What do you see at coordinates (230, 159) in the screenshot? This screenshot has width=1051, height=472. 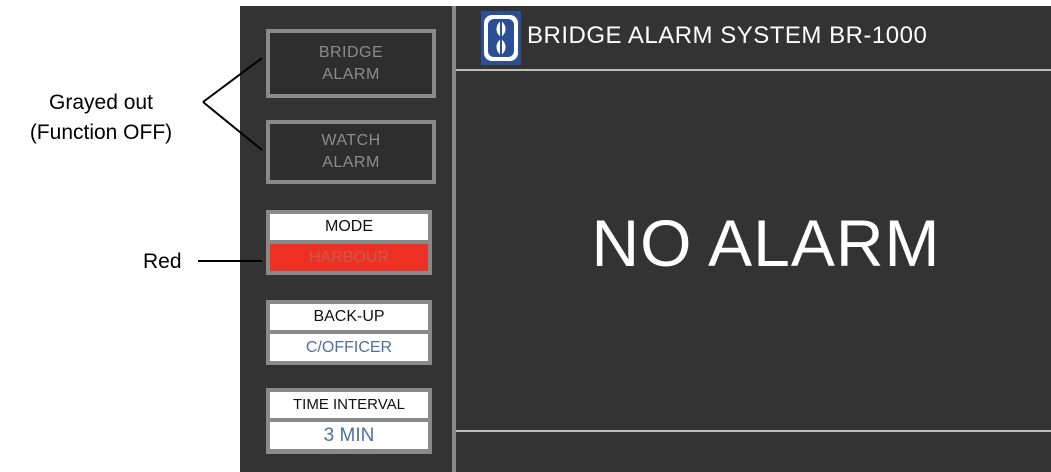 I see `annotation-leader-lines` at bounding box center [230, 159].